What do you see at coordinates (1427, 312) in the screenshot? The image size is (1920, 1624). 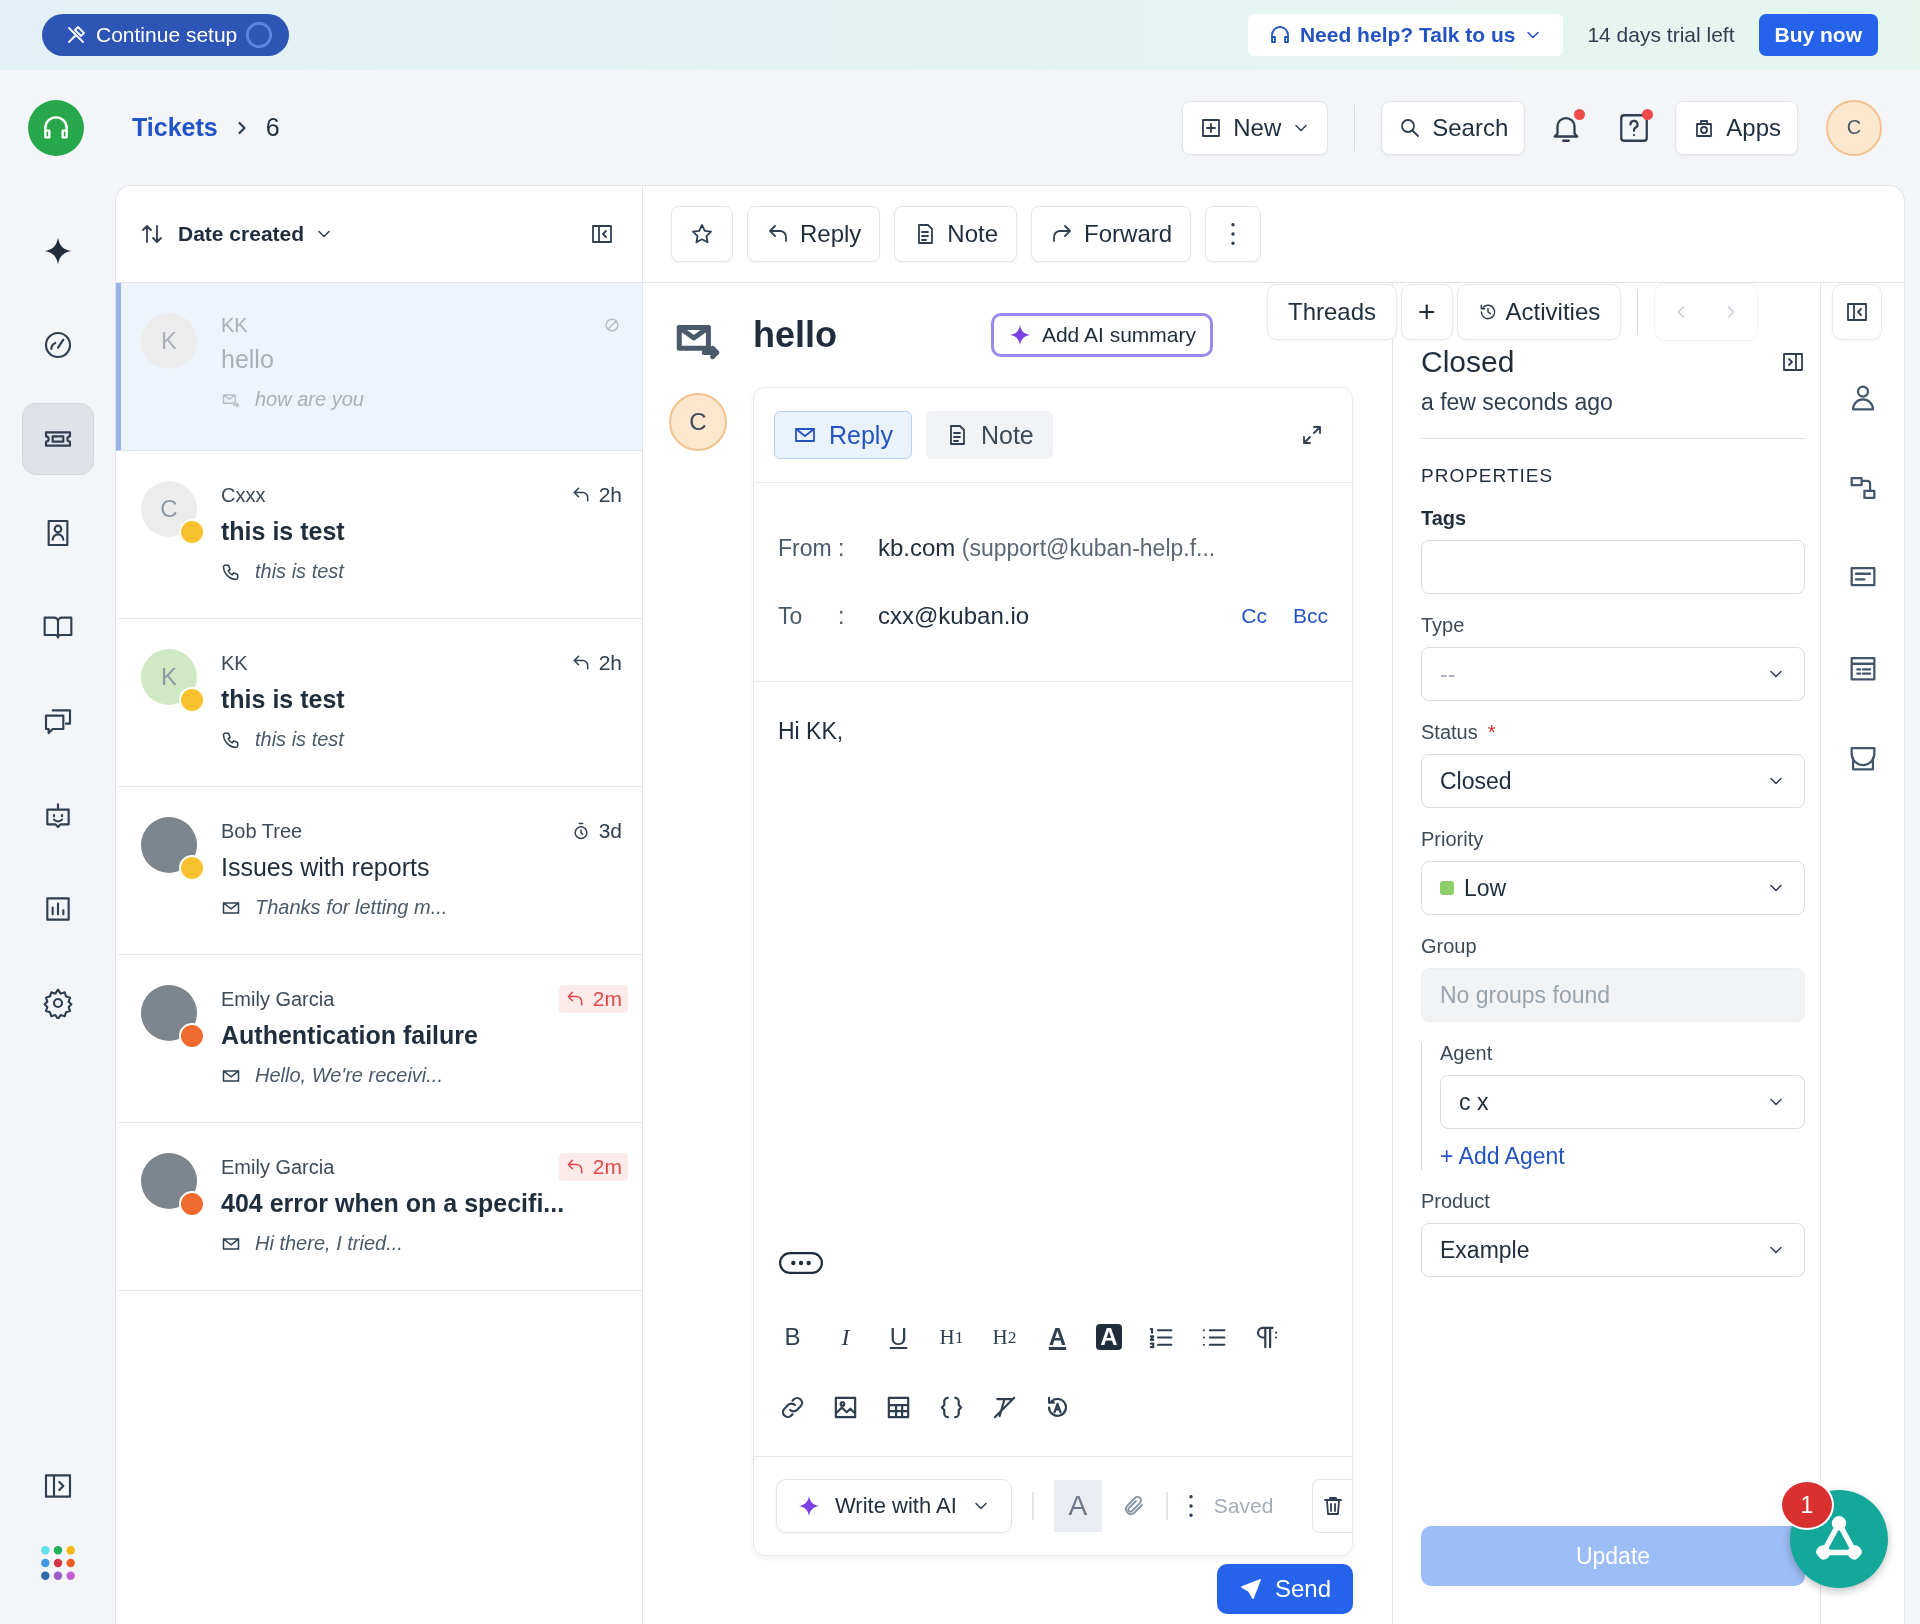 I see `add-thread-button: +` at bounding box center [1427, 312].